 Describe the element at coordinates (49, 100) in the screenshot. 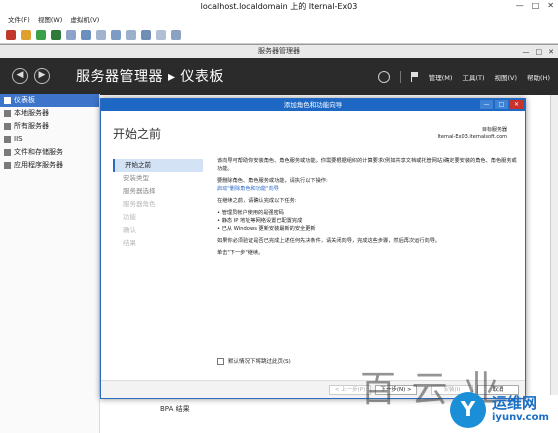

I see `sidebar-item-dashboard: 仪表板` at that location.